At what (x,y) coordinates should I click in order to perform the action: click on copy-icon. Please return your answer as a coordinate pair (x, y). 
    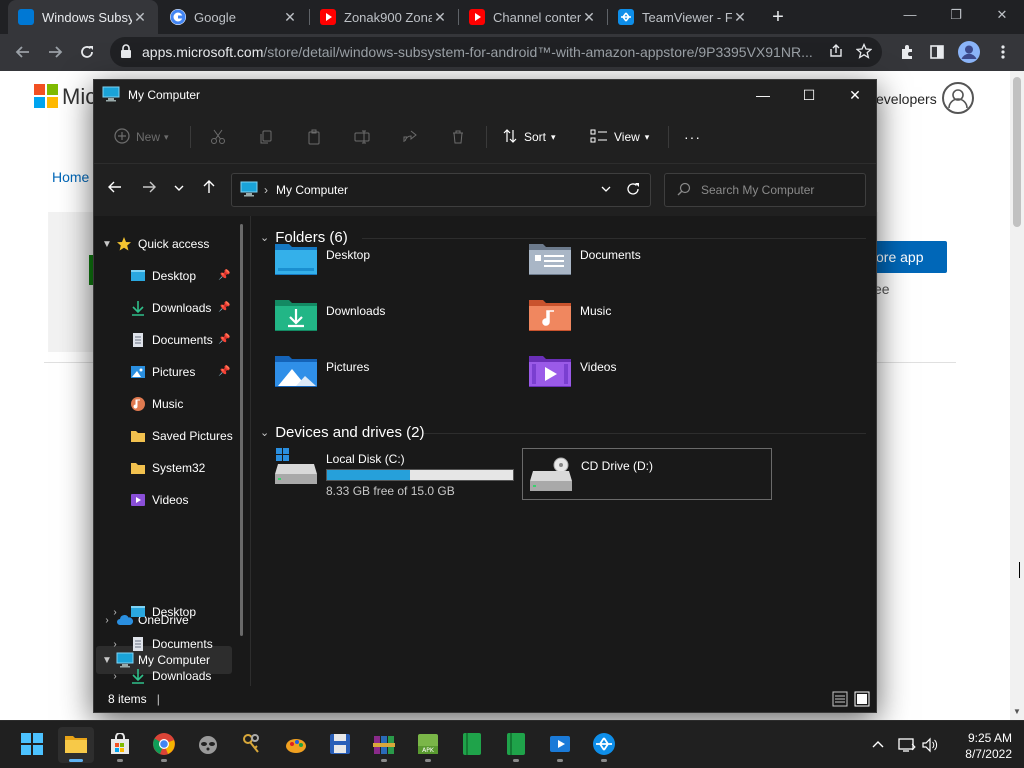
    Looking at the image, I should click on (266, 137).